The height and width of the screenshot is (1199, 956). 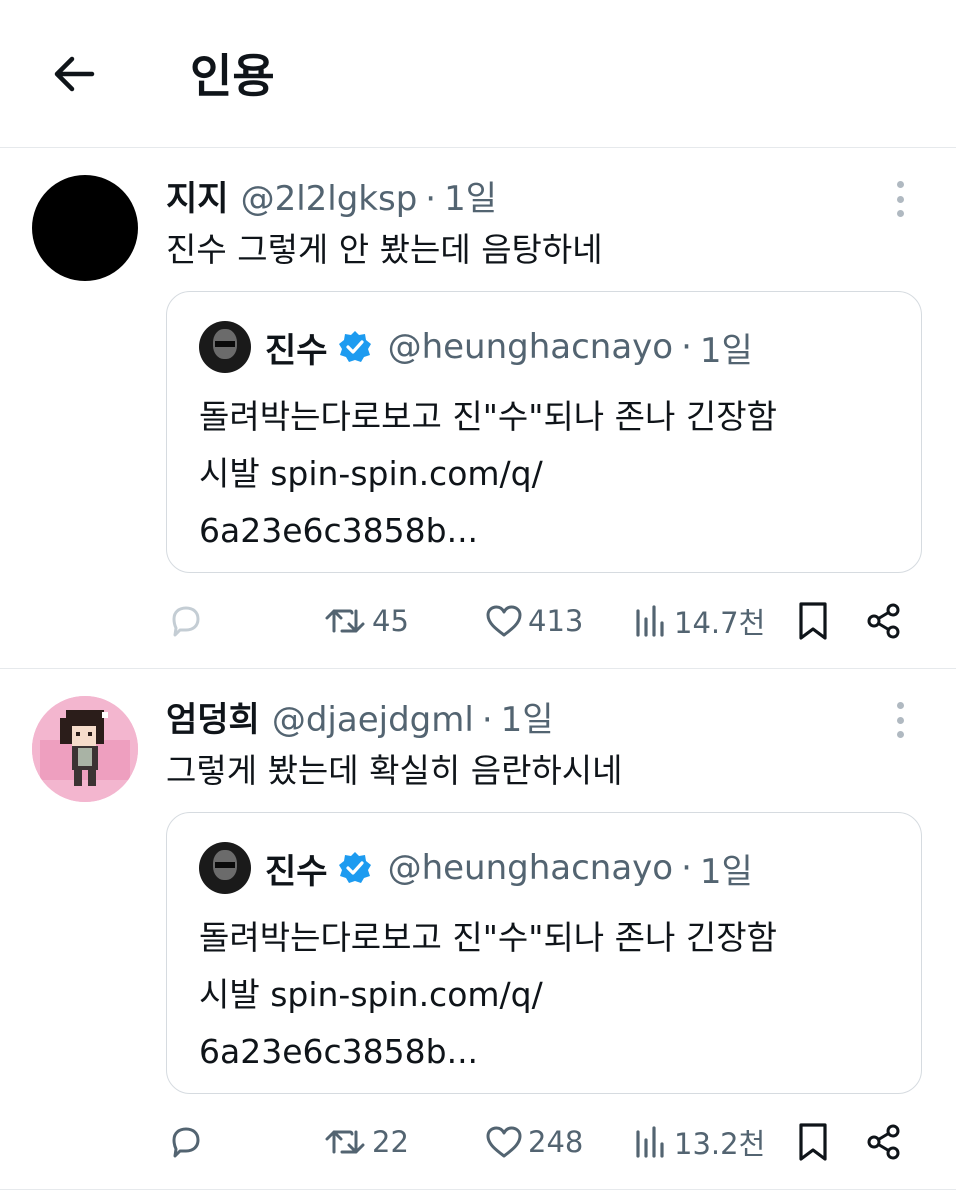 What do you see at coordinates (373, 720) in the screenshot?
I see `author-handle: @djaejdgml` at bounding box center [373, 720].